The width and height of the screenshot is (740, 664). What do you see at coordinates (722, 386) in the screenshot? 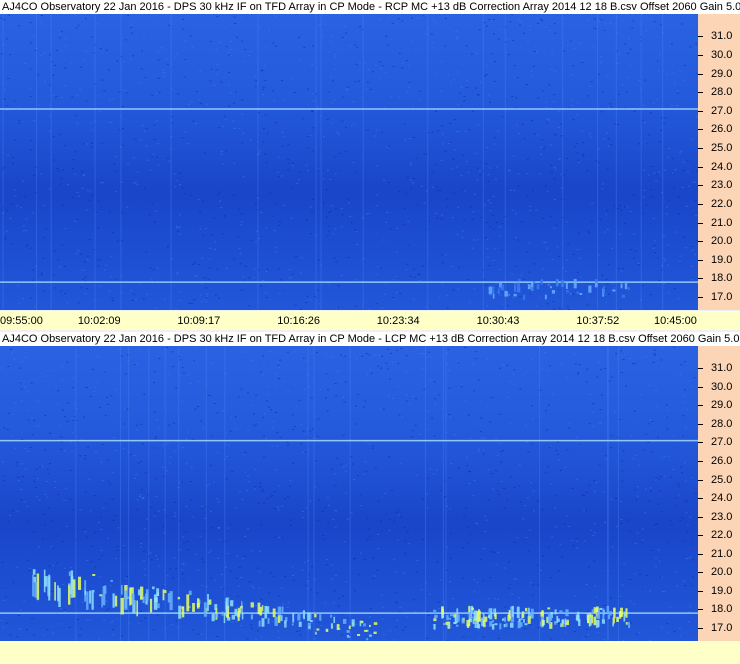
I see `ytick-label: 30.0` at bounding box center [722, 386].